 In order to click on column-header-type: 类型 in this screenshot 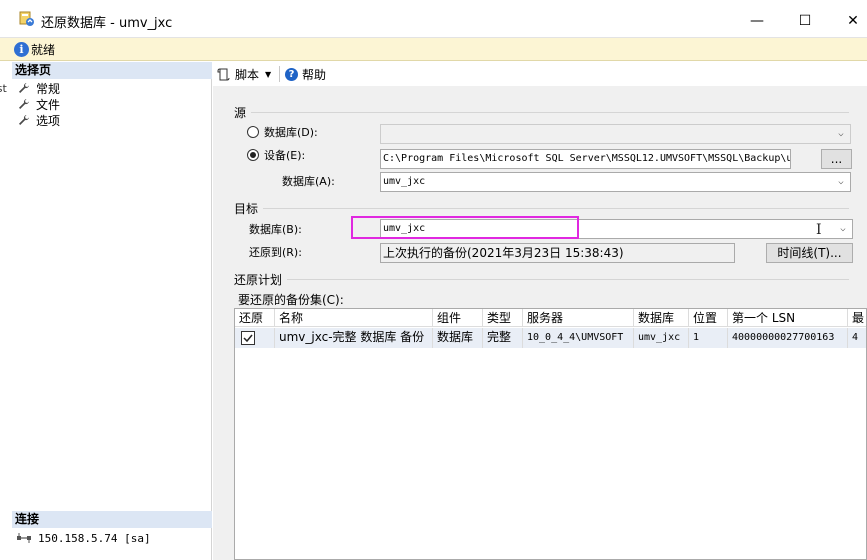, I will do `click(503, 317)`.